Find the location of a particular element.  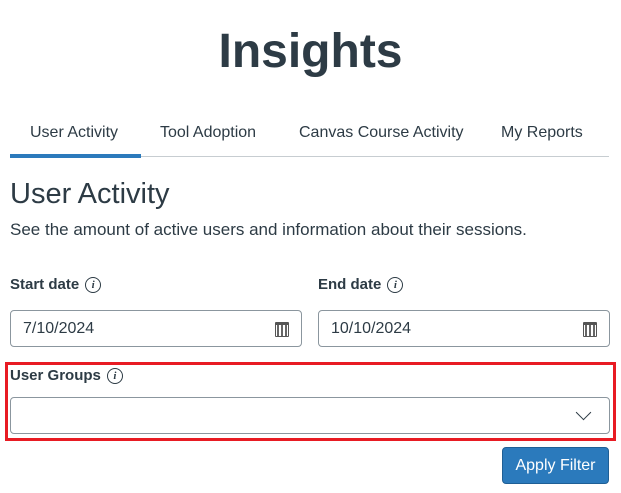

user-groups-label: User Groups i is located at coordinates (66, 375).